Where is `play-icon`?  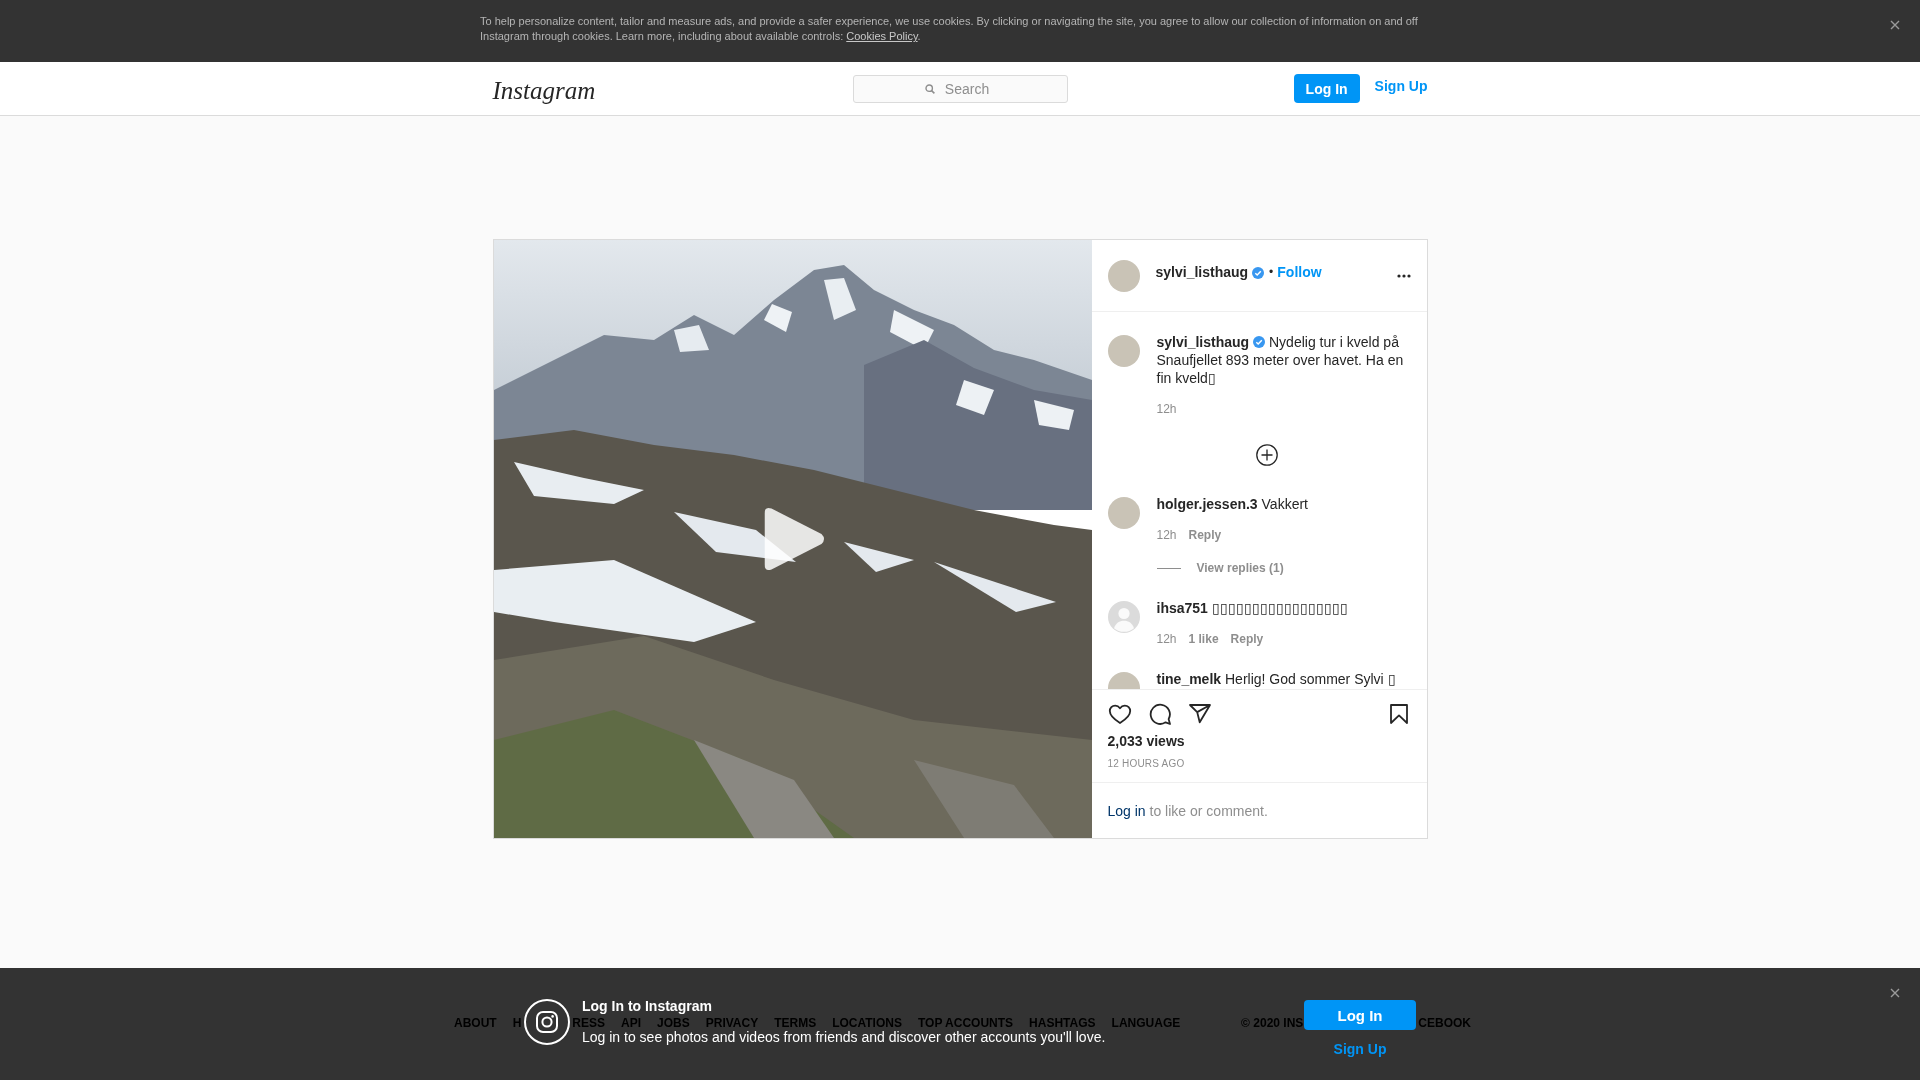
play-icon is located at coordinates (795, 539).